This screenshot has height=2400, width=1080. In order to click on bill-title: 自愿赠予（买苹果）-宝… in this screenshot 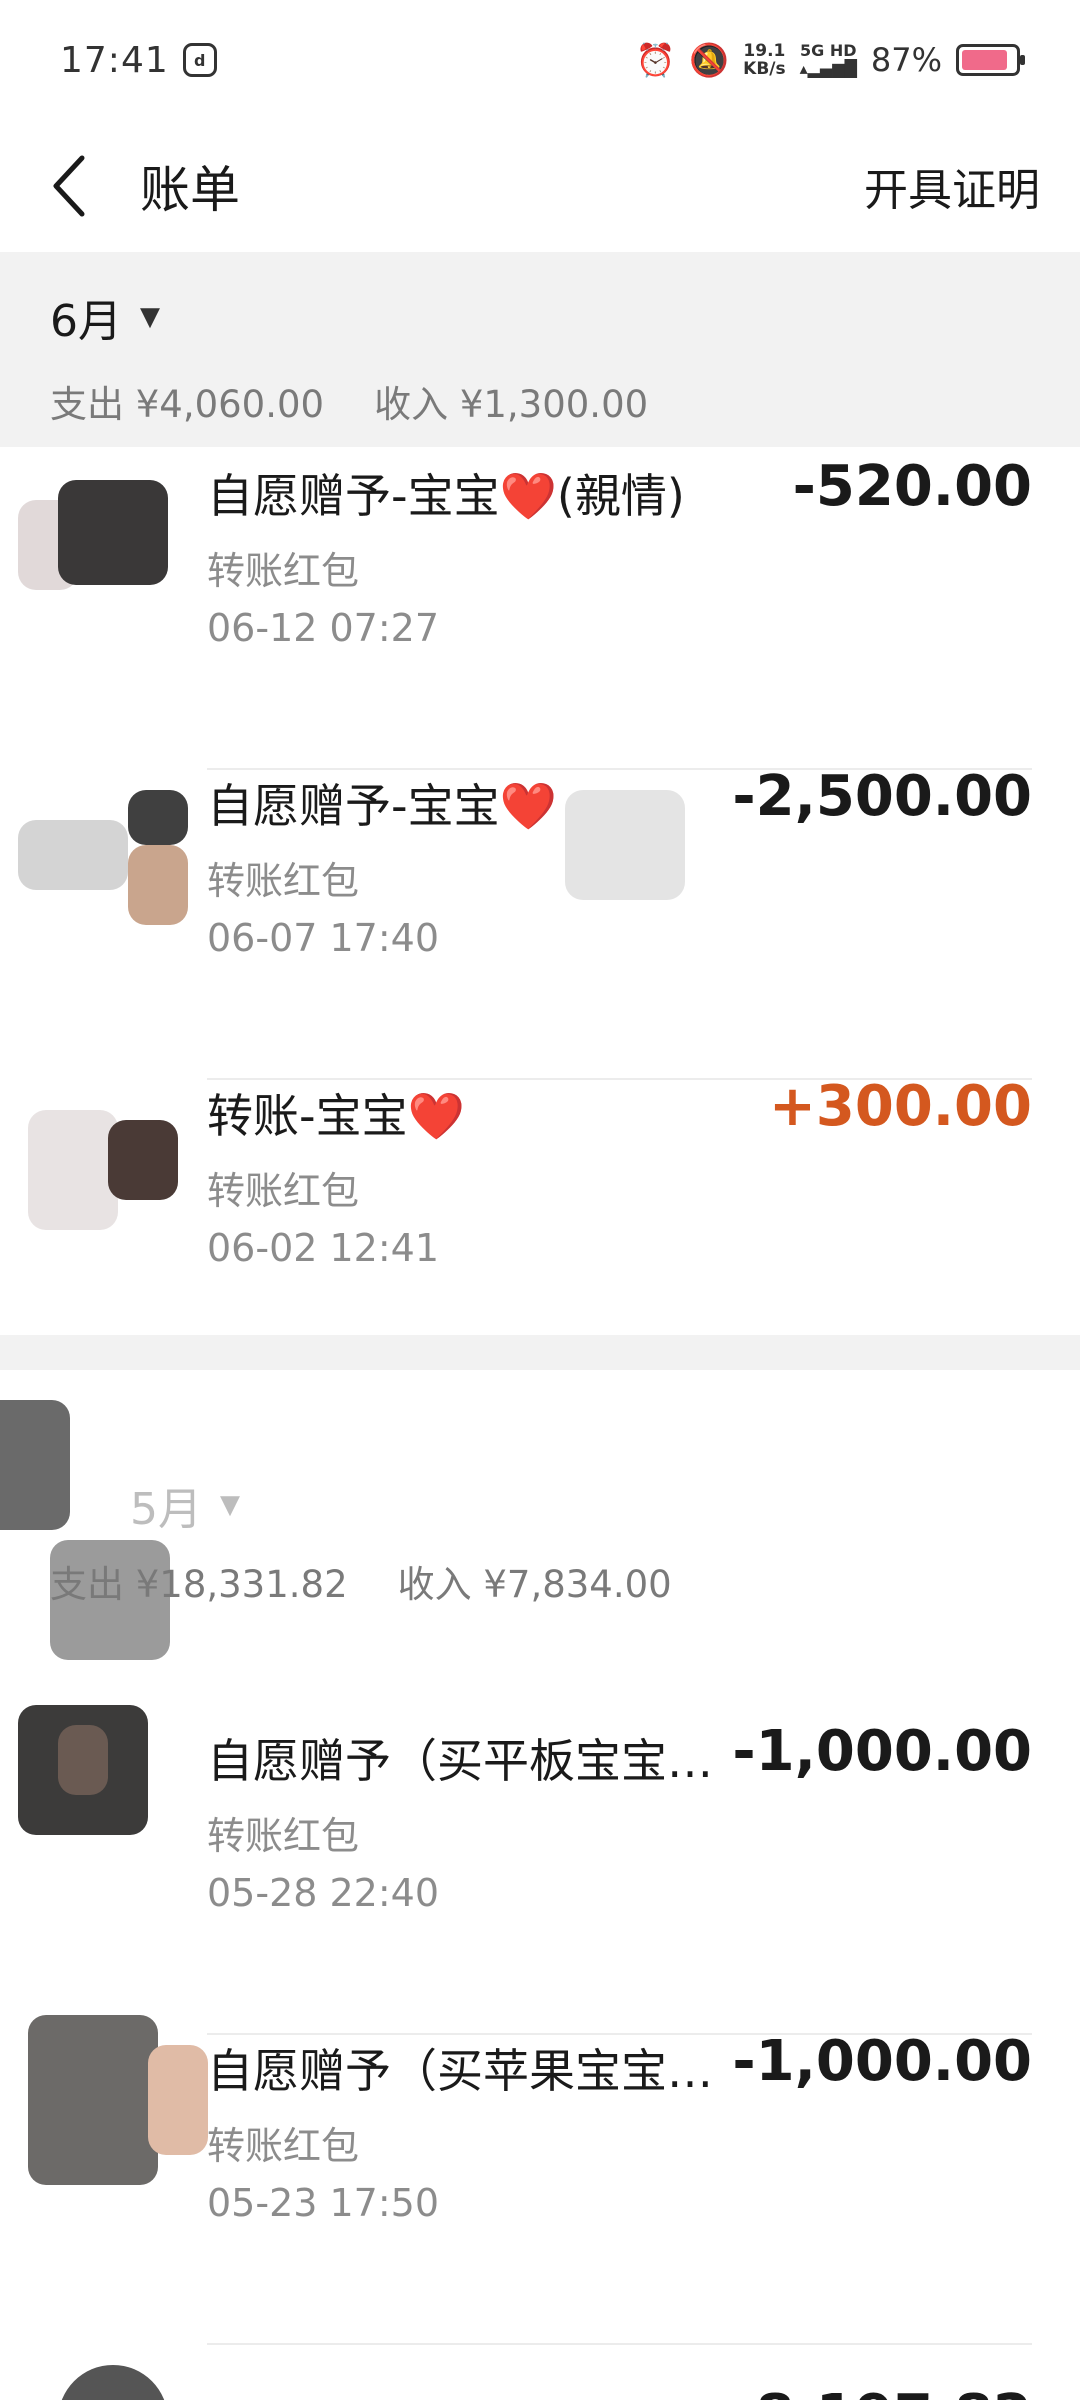, I will do `click(468, 2394)`.